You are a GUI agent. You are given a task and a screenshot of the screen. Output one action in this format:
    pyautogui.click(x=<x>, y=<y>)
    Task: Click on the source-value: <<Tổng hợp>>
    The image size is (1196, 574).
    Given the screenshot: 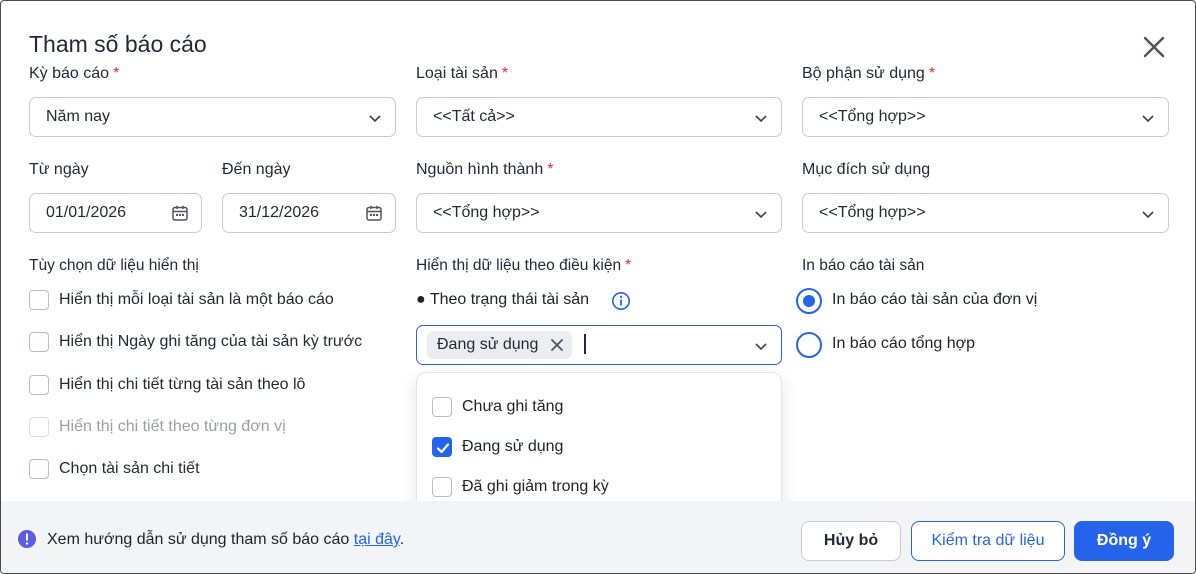 What is the action you would take?
    pyautogui.click(x=486, y=212)
    